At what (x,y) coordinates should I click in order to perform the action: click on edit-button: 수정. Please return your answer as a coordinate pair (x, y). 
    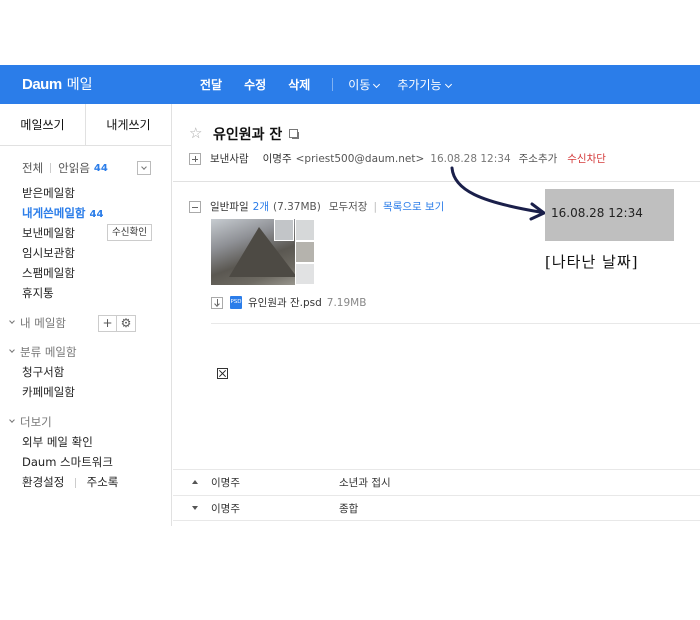
    Looking at the image, I should click on (255, 84).